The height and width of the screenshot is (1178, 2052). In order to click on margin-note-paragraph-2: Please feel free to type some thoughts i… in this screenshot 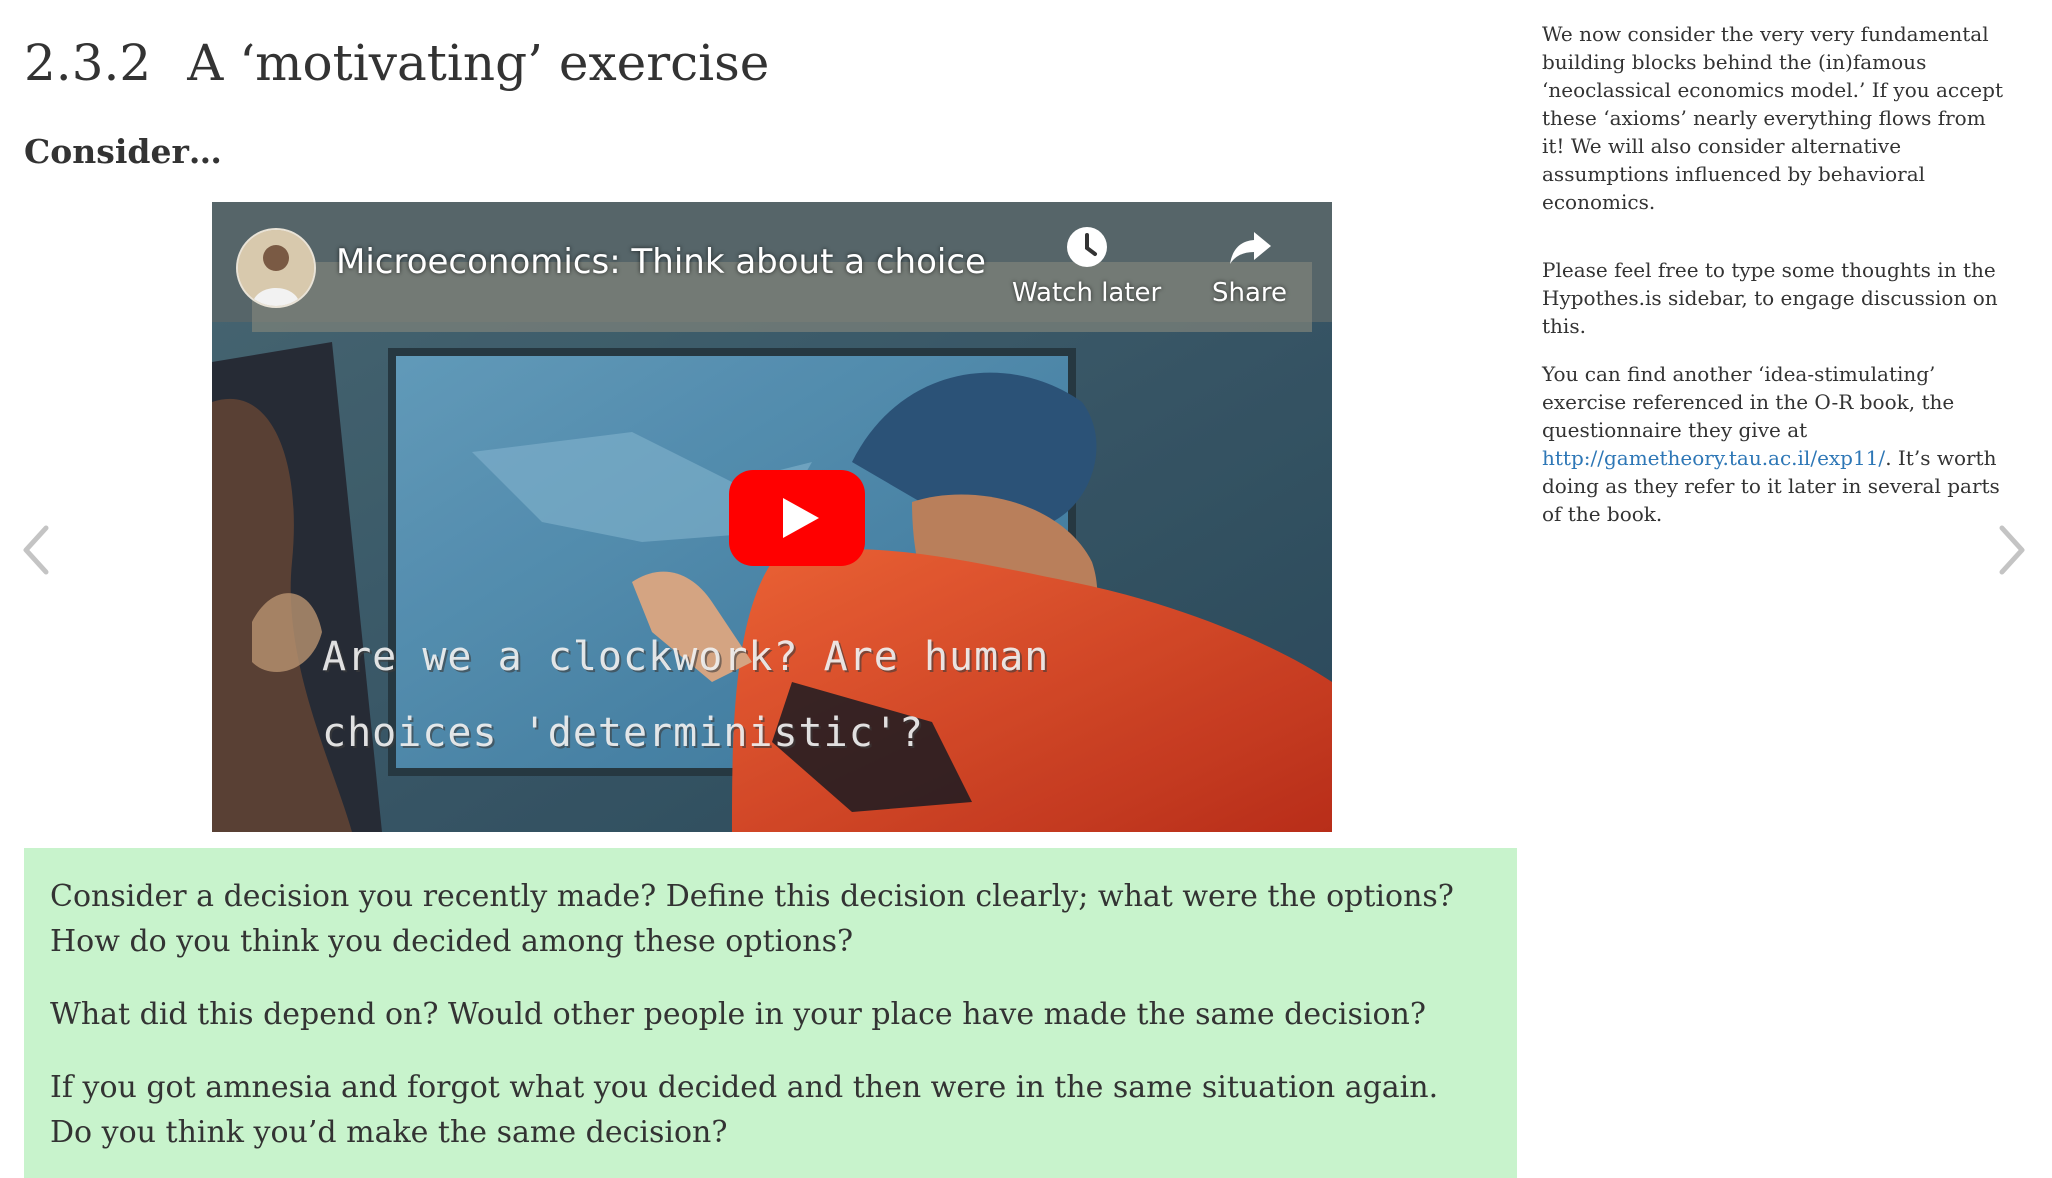, I will do `click(1770, 298)`.